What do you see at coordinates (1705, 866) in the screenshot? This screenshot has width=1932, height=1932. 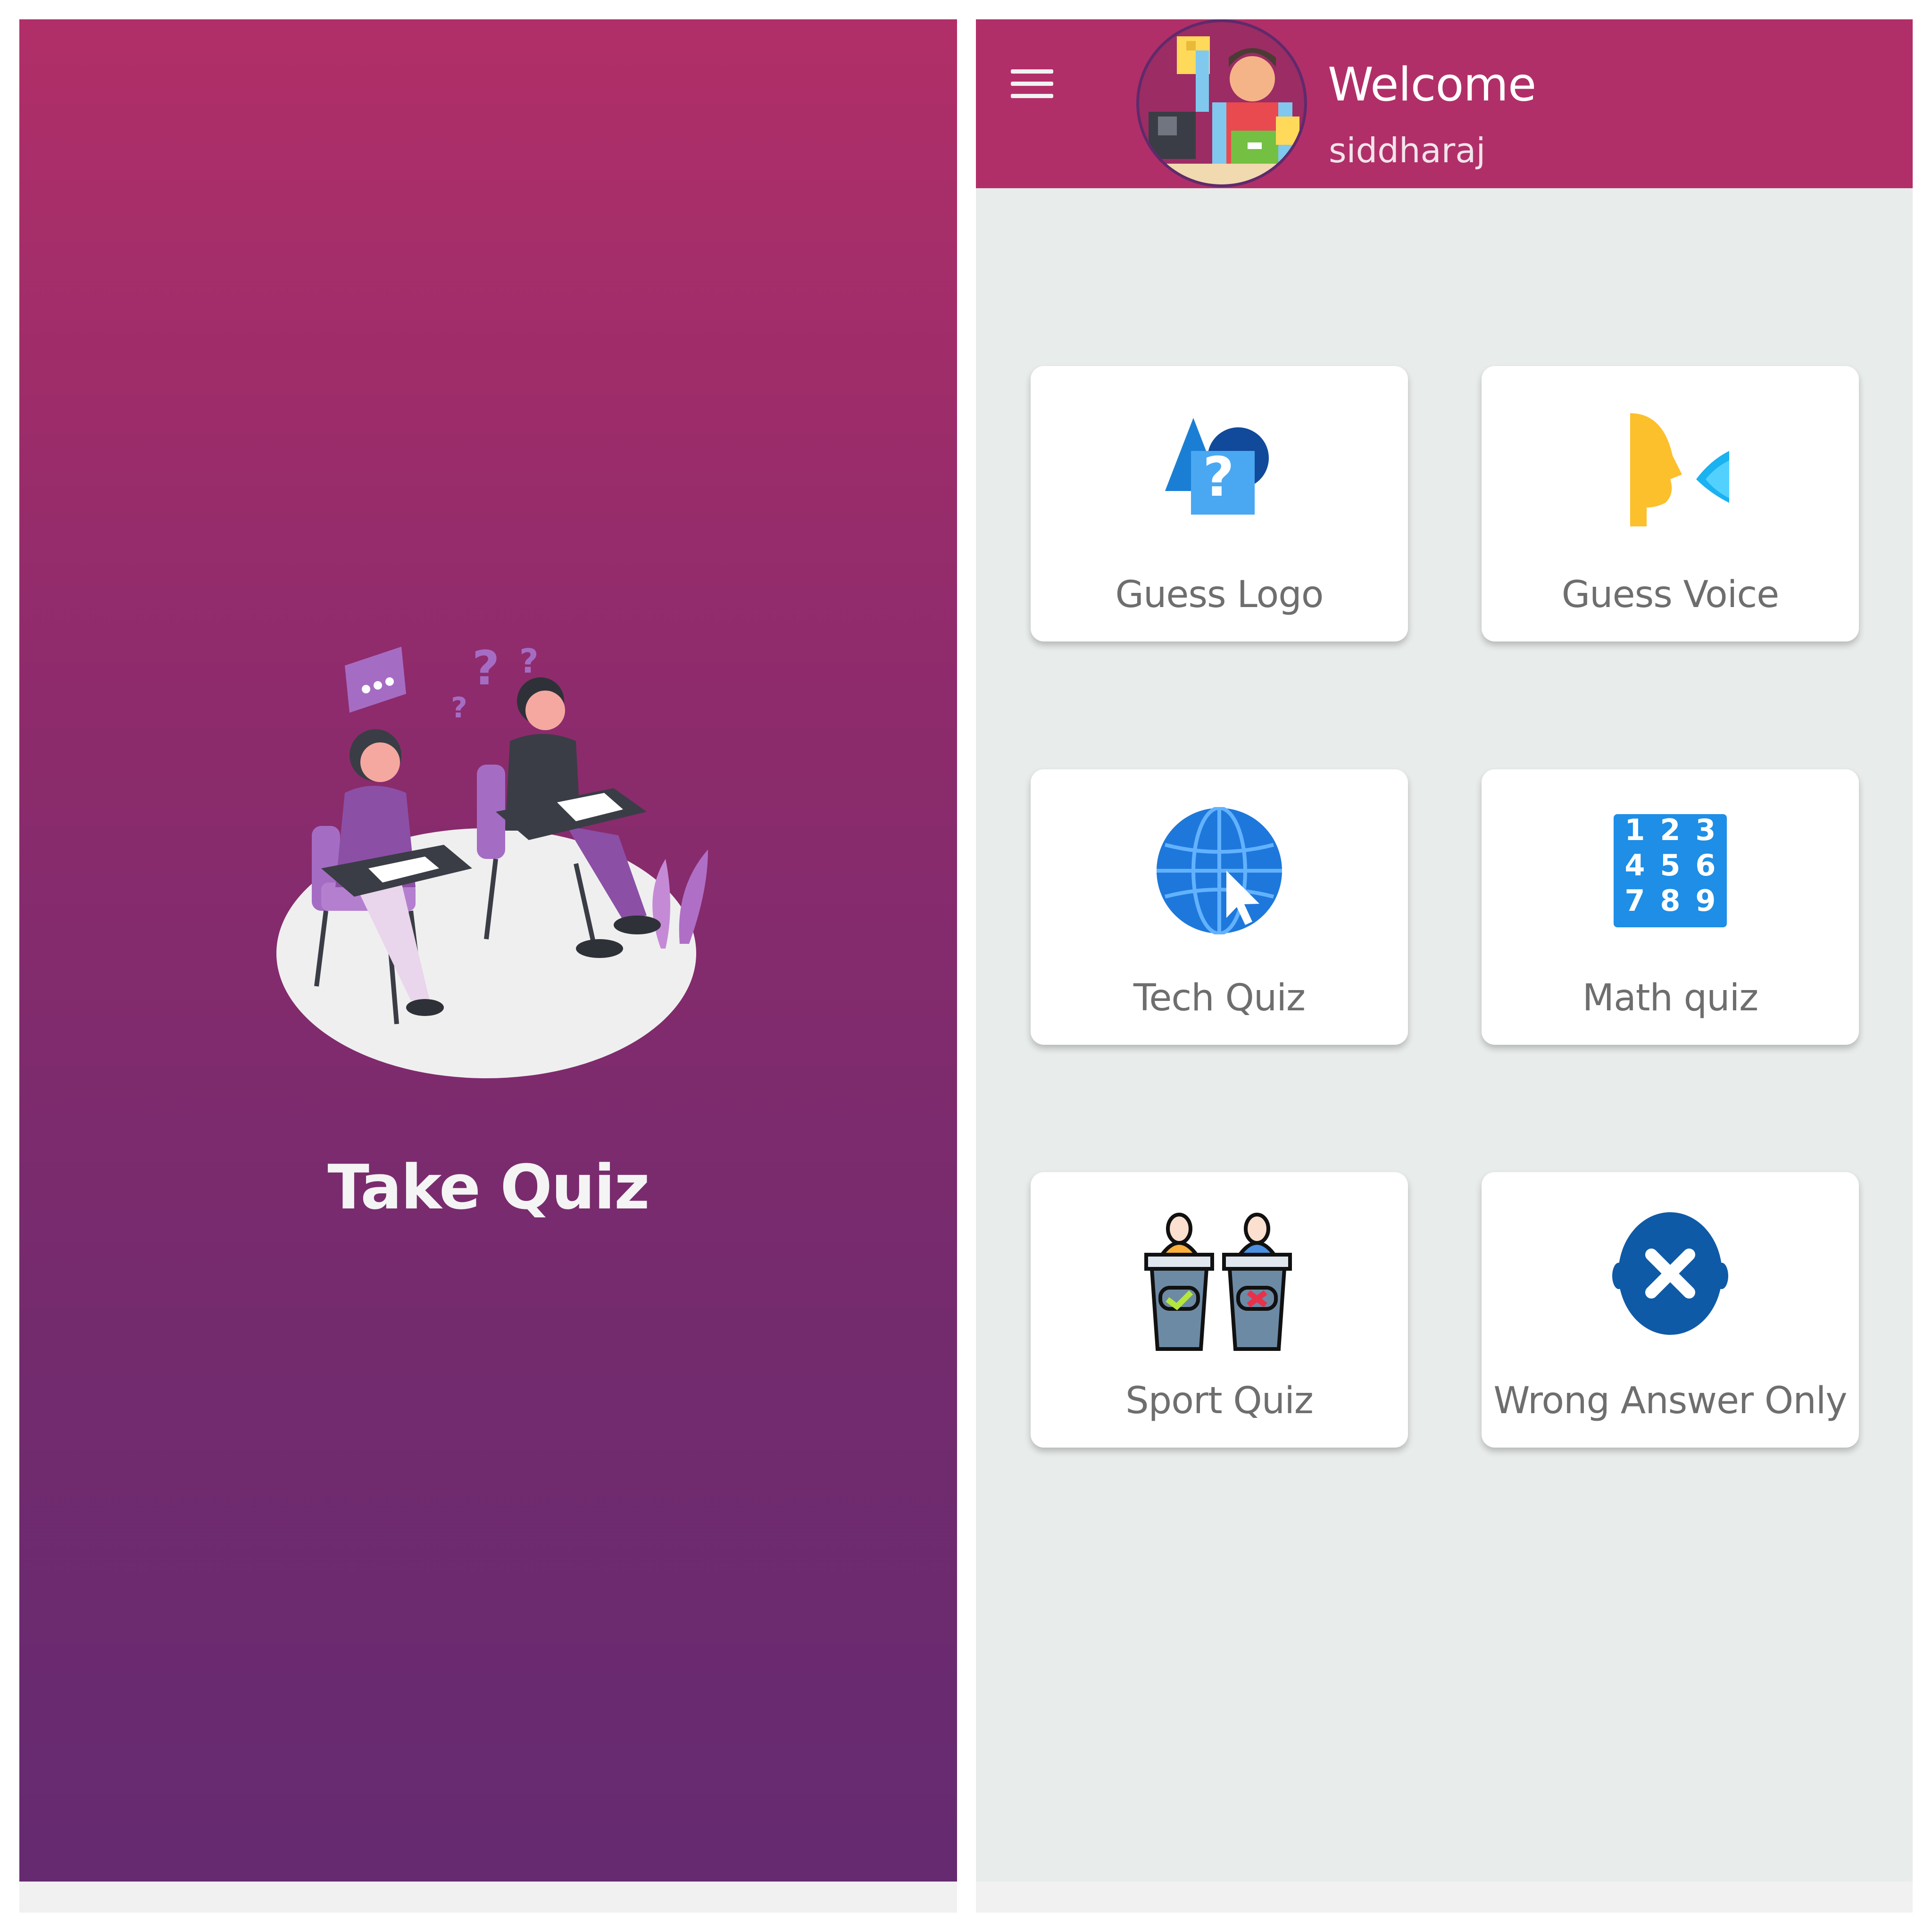 I see `math-digit: 6` at bounding box center [1705, 866].